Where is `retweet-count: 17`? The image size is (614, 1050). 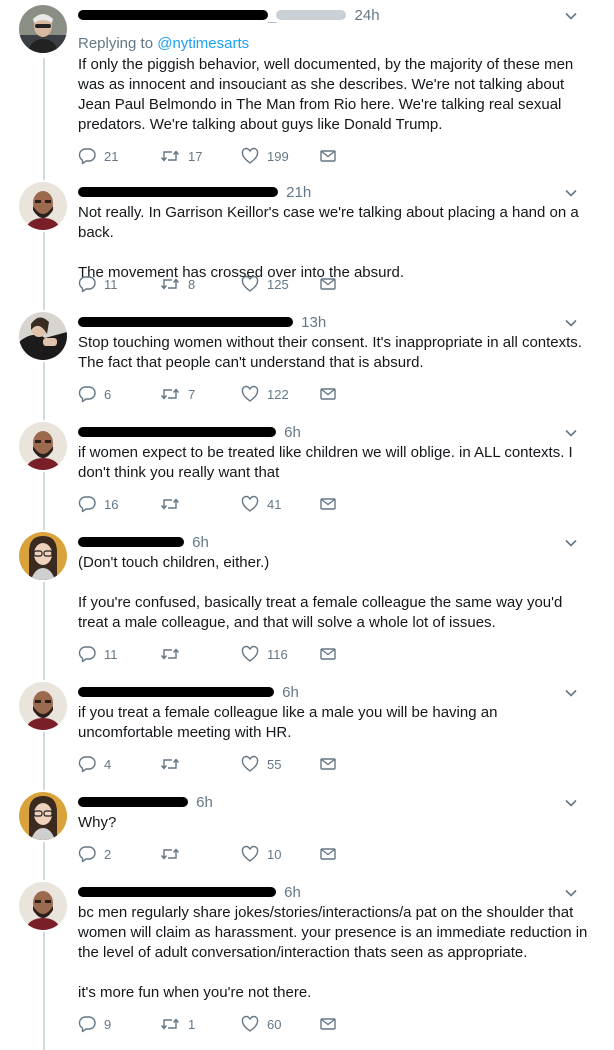 retweet-count: 17 is located at coordinates (195, 156).